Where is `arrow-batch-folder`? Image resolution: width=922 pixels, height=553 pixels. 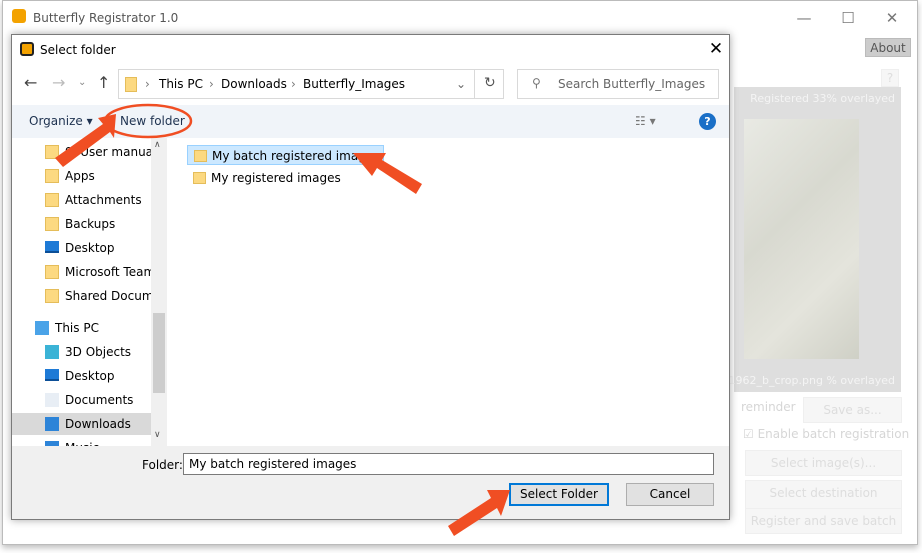 arrow-batch-folder is located at coordinates (387, 173).